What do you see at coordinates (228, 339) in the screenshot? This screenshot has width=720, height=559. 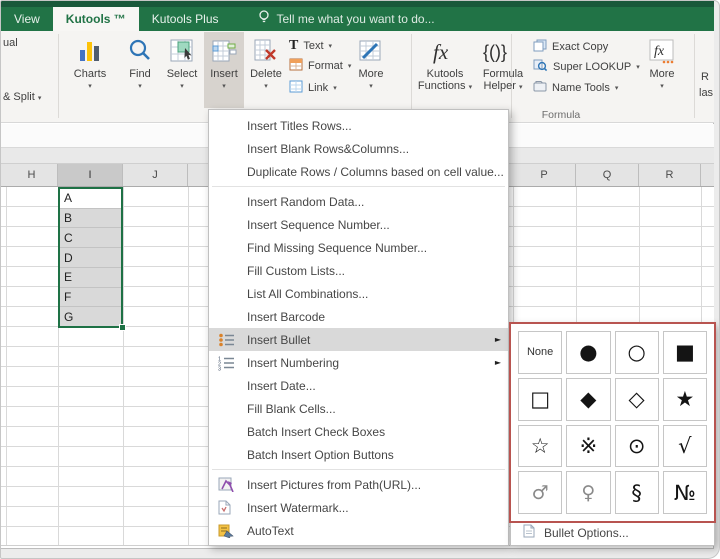 I see `bullet-list-icon` at bounding box center [228, 339].